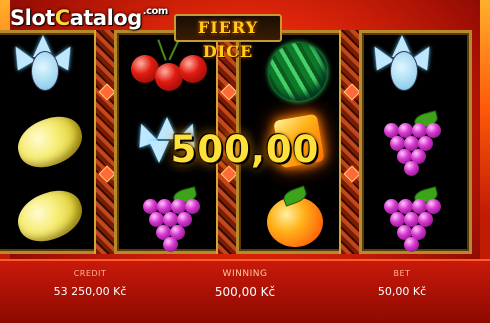 The width and height of the screenshot is (490, 323). Describe the element at coordinates (90, 291) in the screenshot. I see `credit-value: 53 250,00 Kč` at that location.